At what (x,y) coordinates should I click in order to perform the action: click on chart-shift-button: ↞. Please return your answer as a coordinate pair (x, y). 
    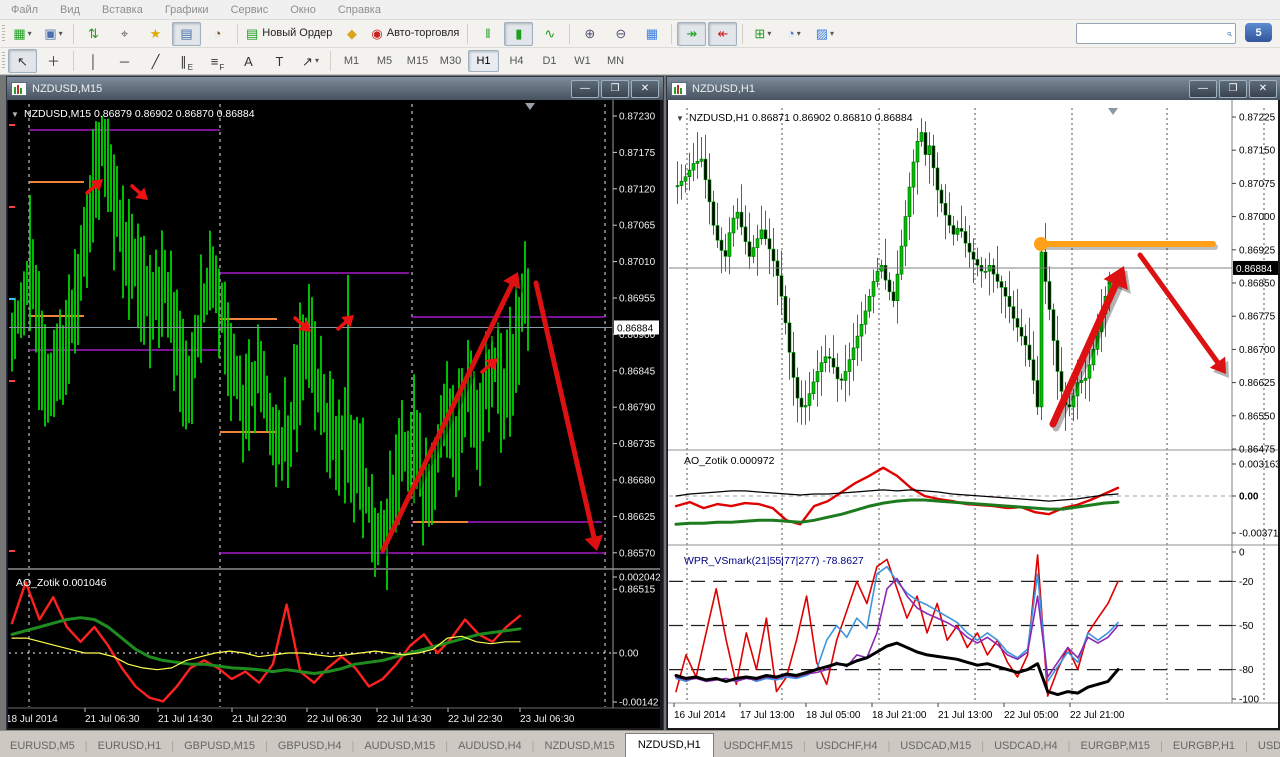
    Looking at the image, I should click on (723, 33).